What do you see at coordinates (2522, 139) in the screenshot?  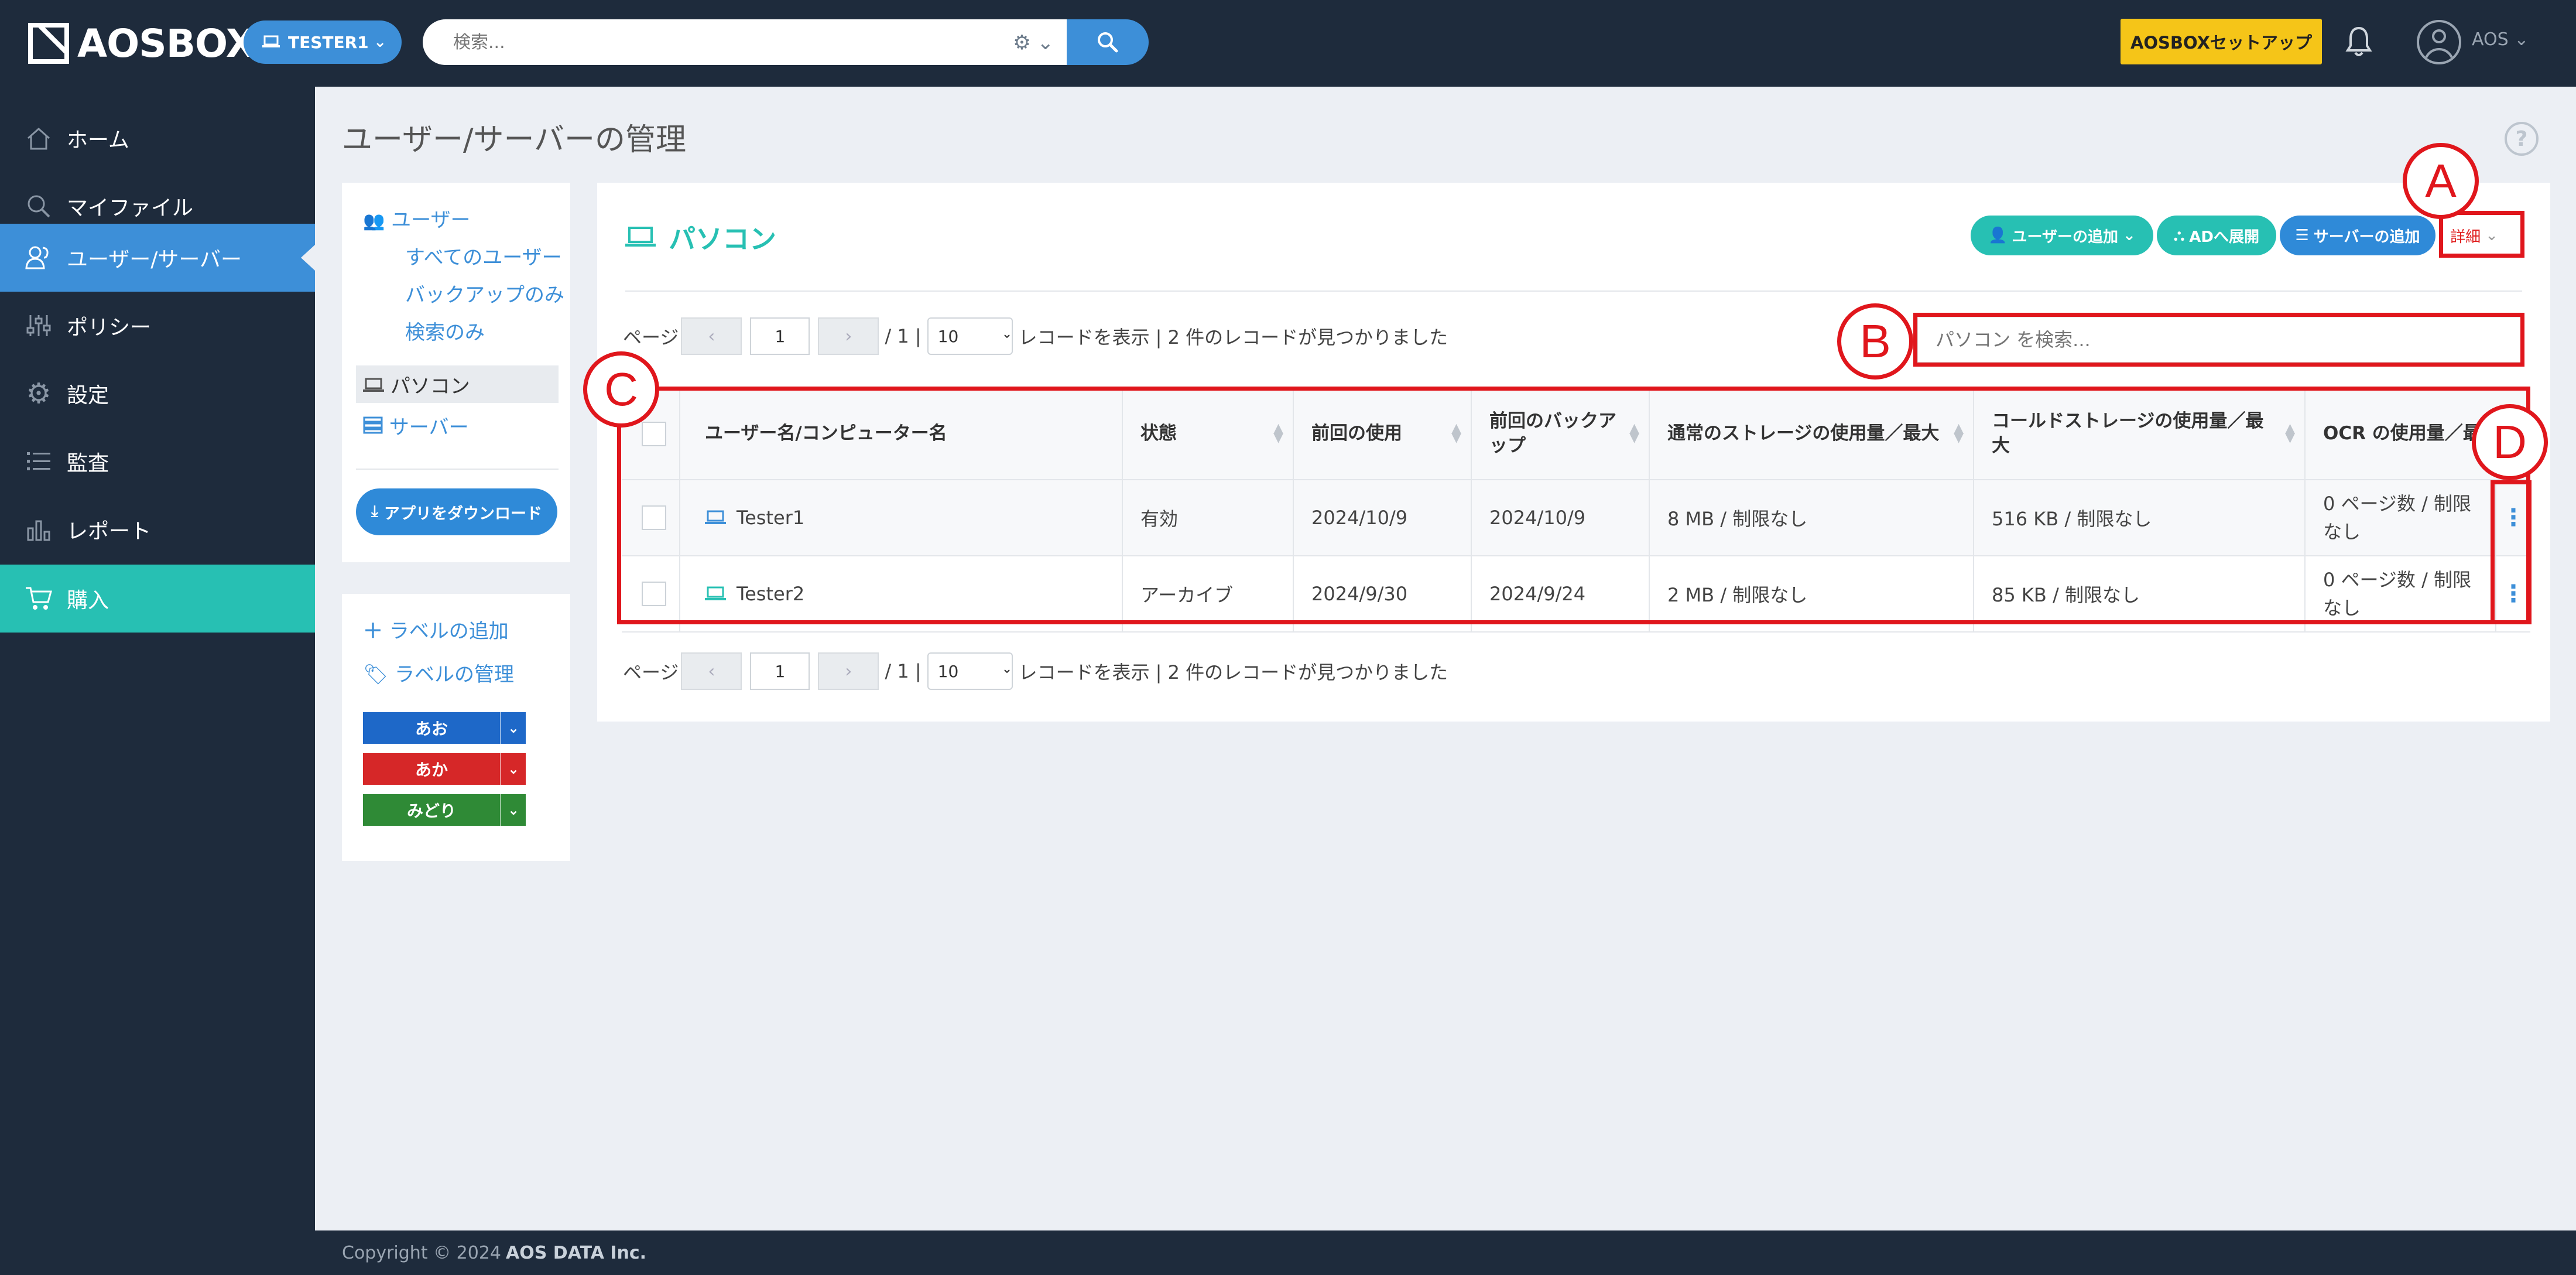 I see `help-icon: ?` at bounding box center [2522, 139].